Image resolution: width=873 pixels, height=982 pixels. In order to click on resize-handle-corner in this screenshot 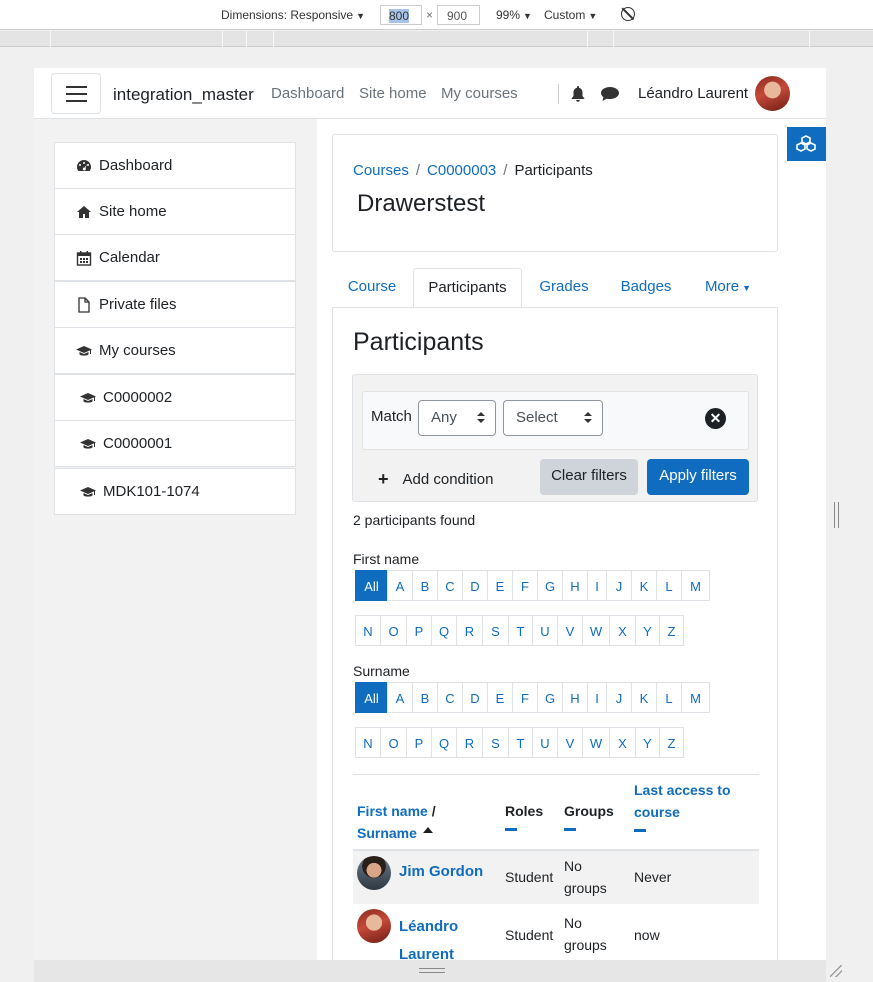, I will do `click(836, 971)`.